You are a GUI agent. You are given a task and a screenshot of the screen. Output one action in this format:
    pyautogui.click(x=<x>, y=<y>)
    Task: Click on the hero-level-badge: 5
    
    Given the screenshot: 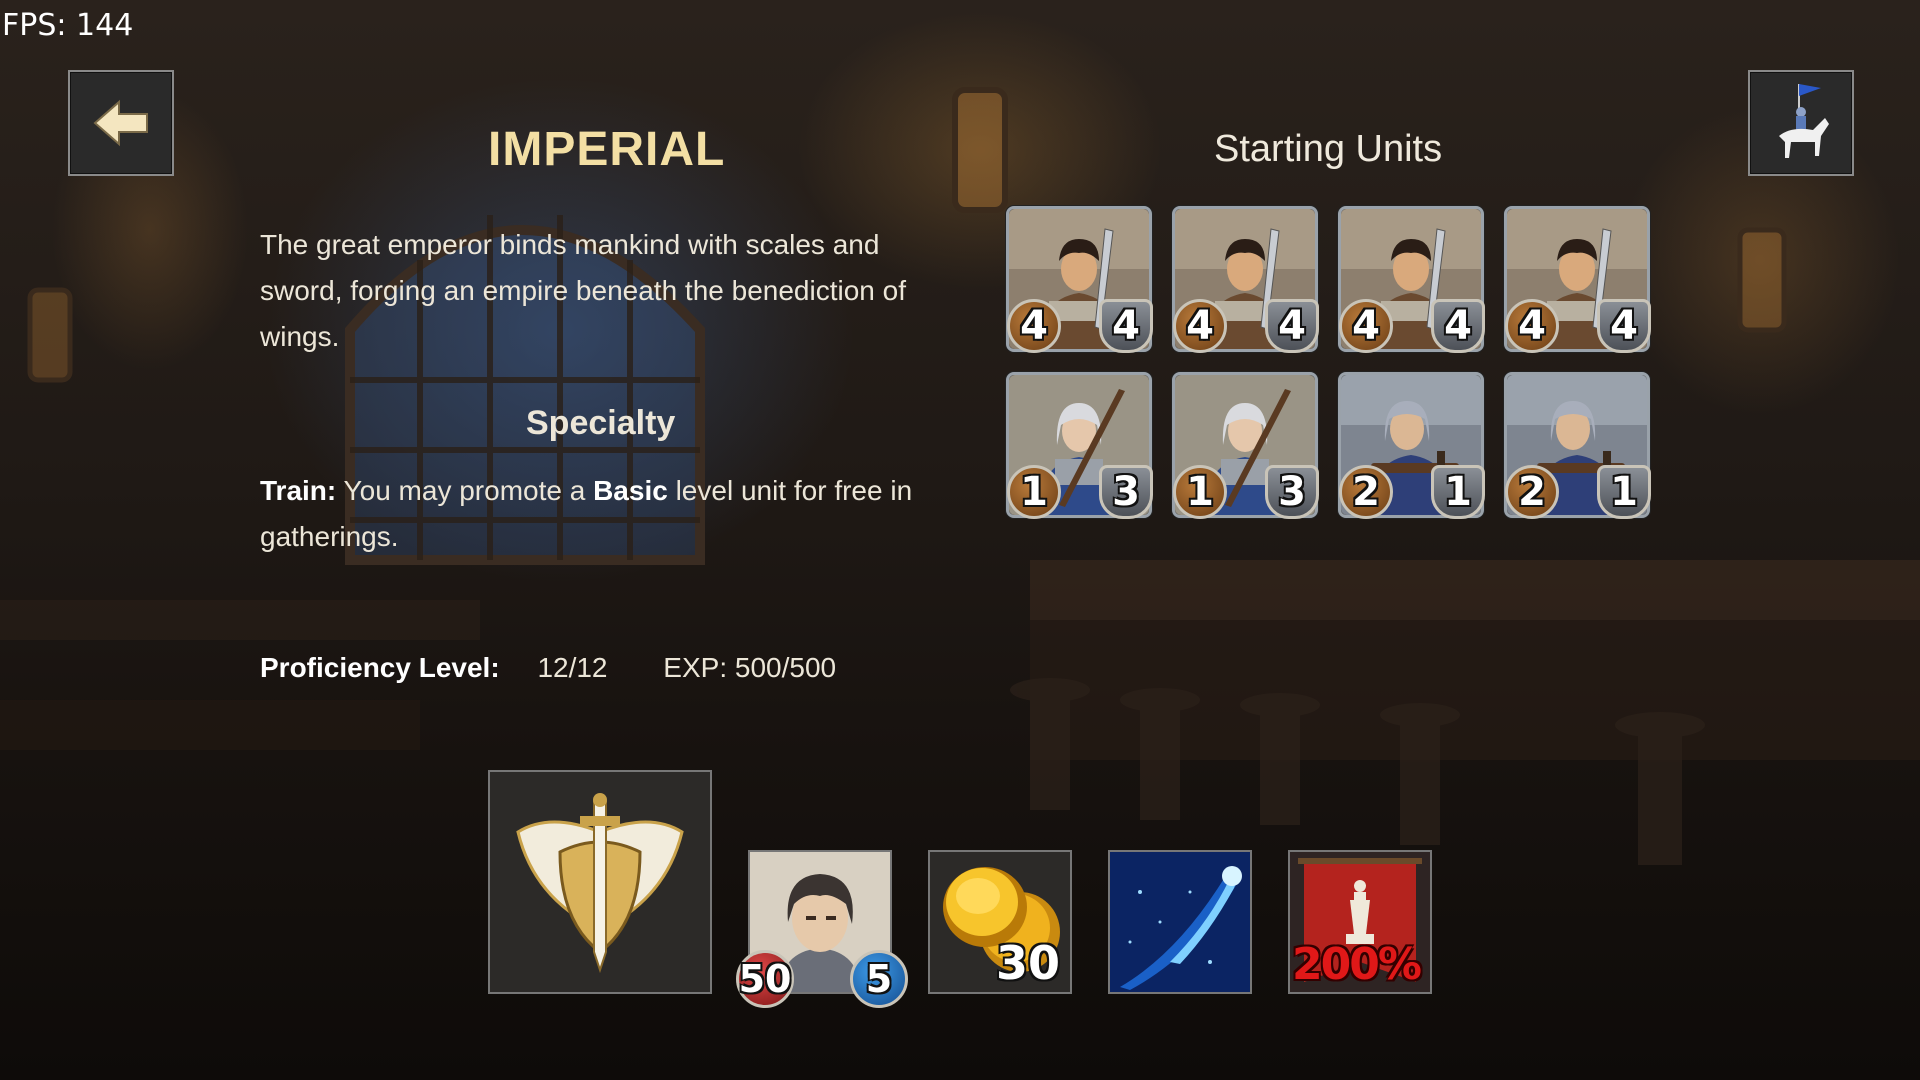 What is the action you would take?
    pyautogui.click(x=879, y=979)
    